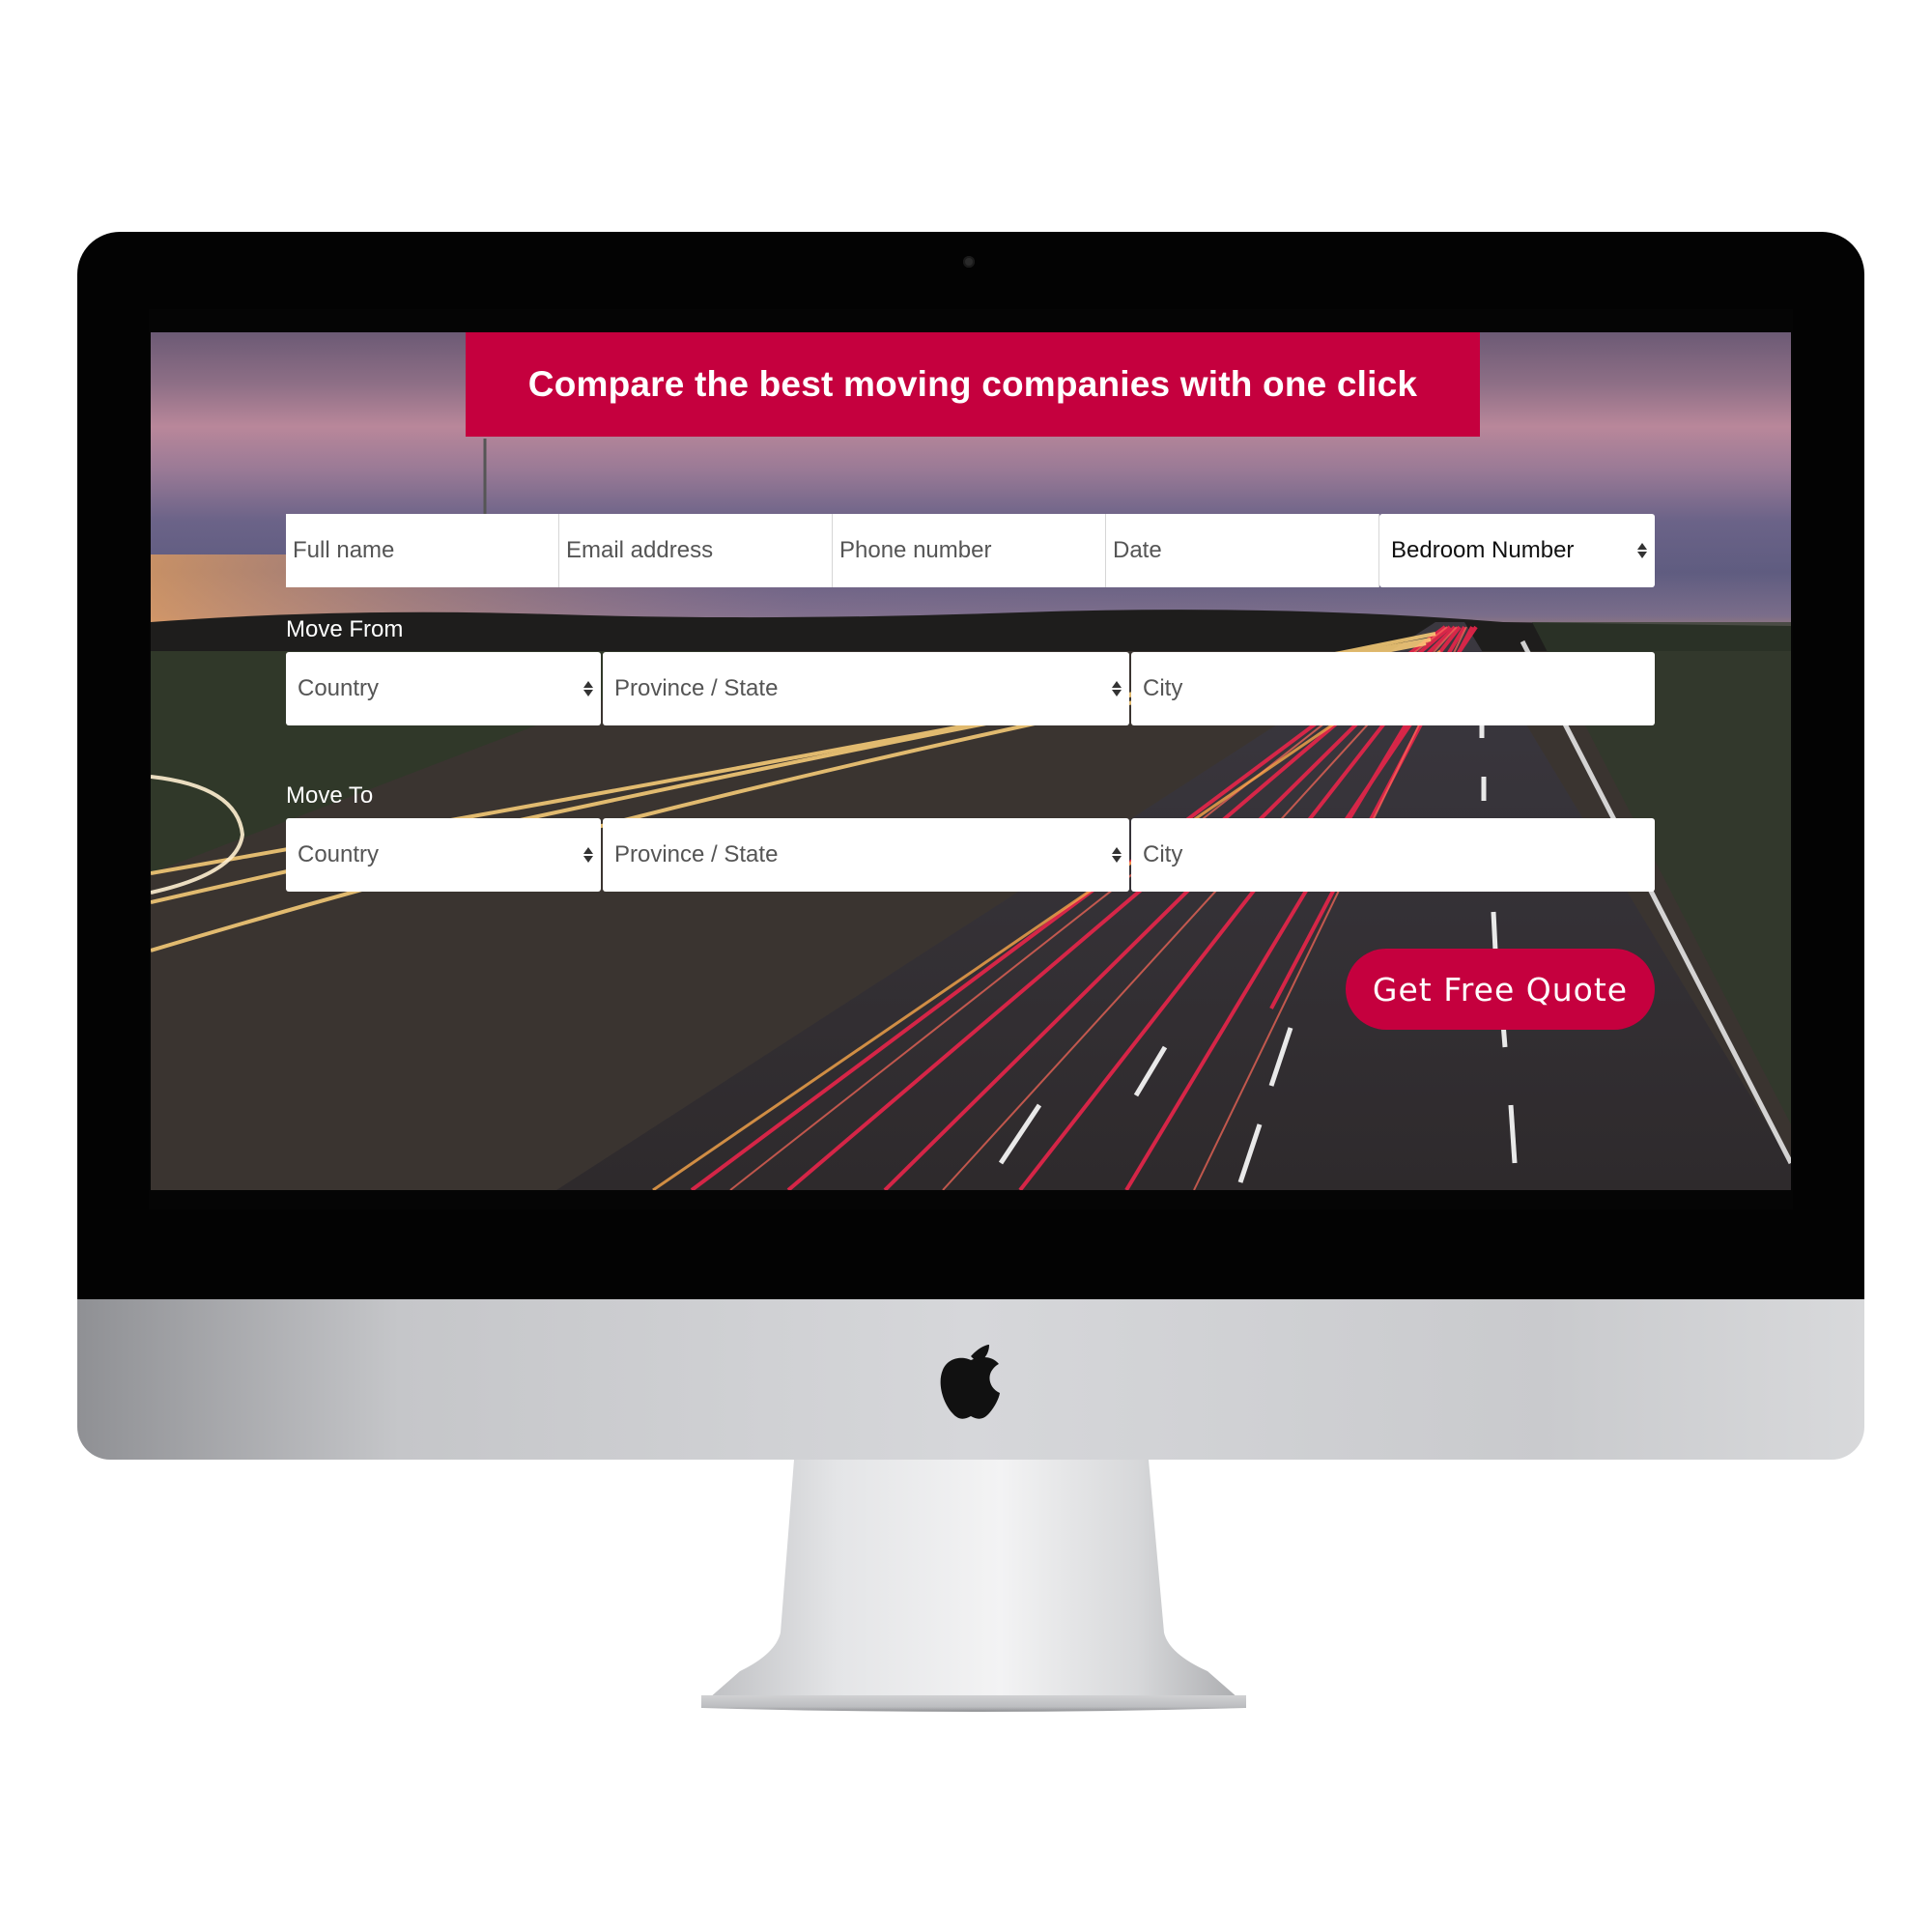 This screenshot has height=1932, width=1932. Describe the element at coordinates (970, 1382) in the screenshot. I see `apple-logo-icon` at that location.